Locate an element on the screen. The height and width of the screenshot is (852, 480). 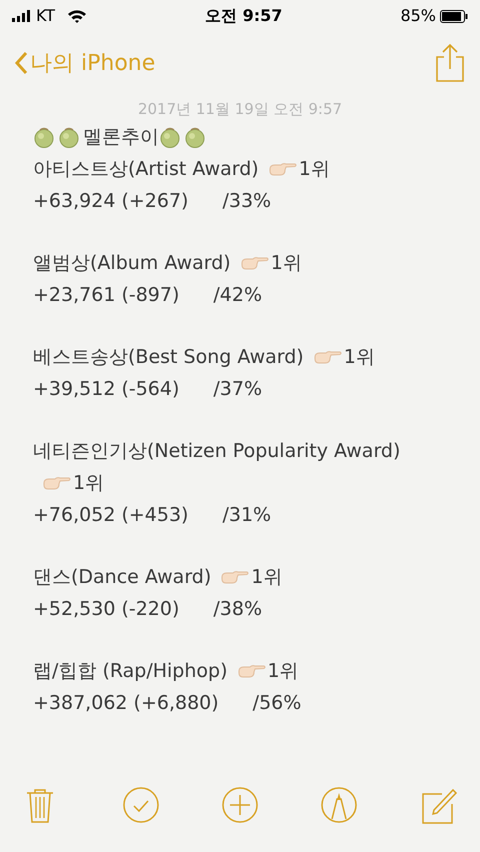
award-title: 앨범상(Album Award) is located at coordinates (132, 263).